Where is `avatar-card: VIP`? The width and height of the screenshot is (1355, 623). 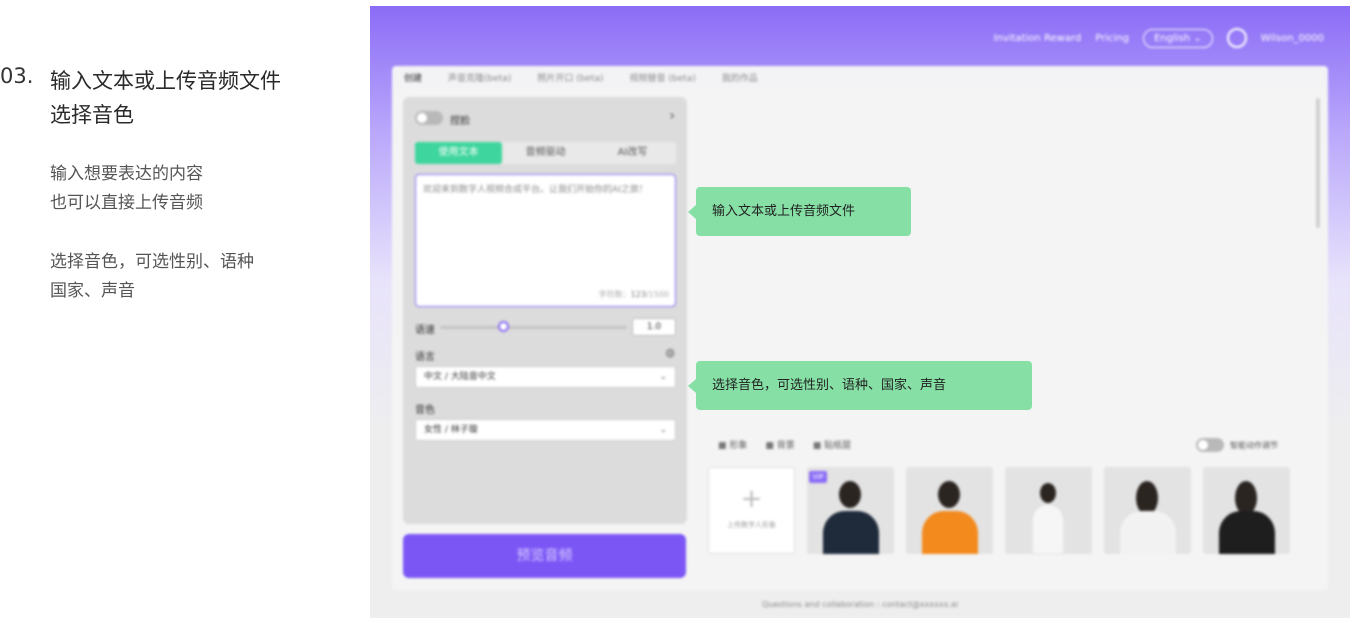 avatar-card: VIP is located at coordinates (850, 510).